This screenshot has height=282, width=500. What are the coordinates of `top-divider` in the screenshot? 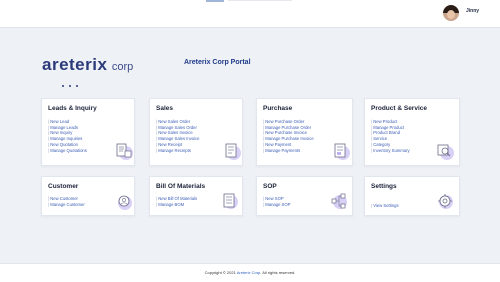 It's located at (260, 0).